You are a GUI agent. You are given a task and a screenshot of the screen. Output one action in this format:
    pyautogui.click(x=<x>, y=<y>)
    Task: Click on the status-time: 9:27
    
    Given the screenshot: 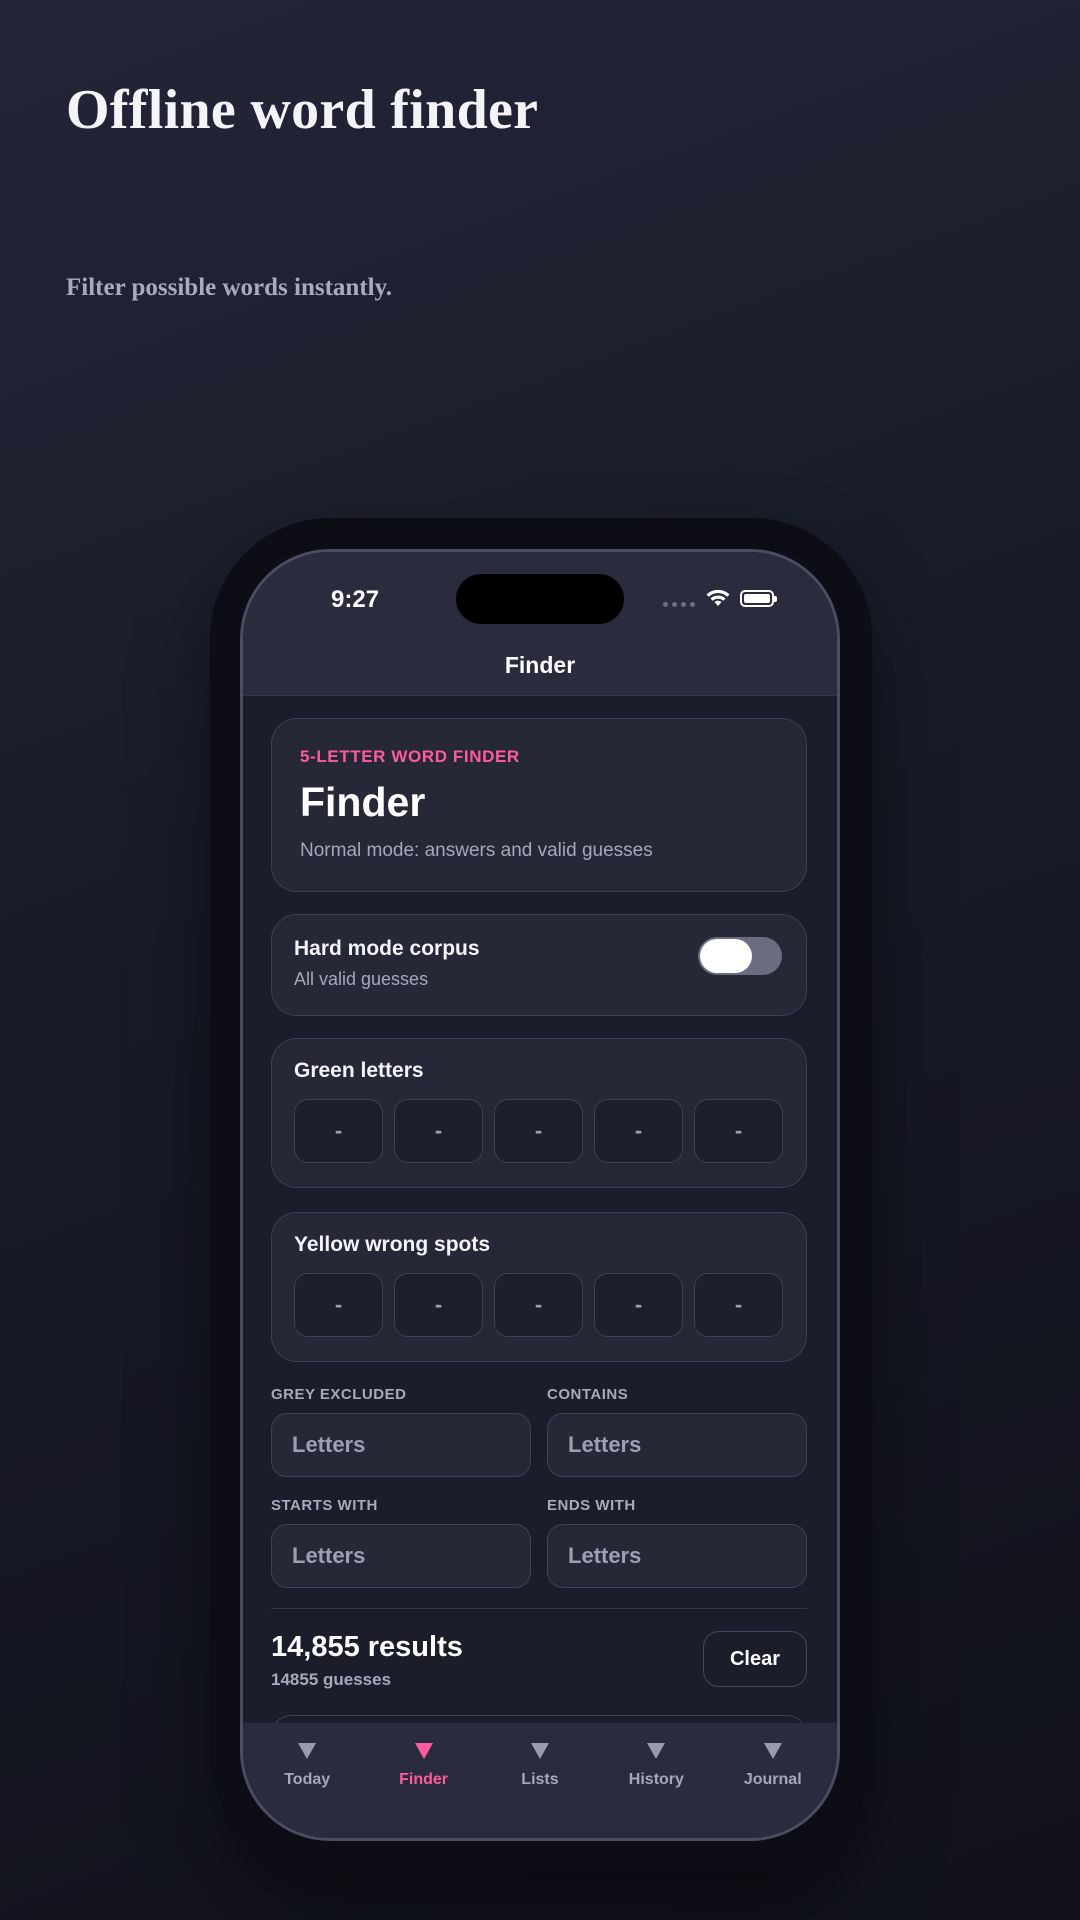 What is the action you would take?
    pyautogui.click(x=355, y=599)
    